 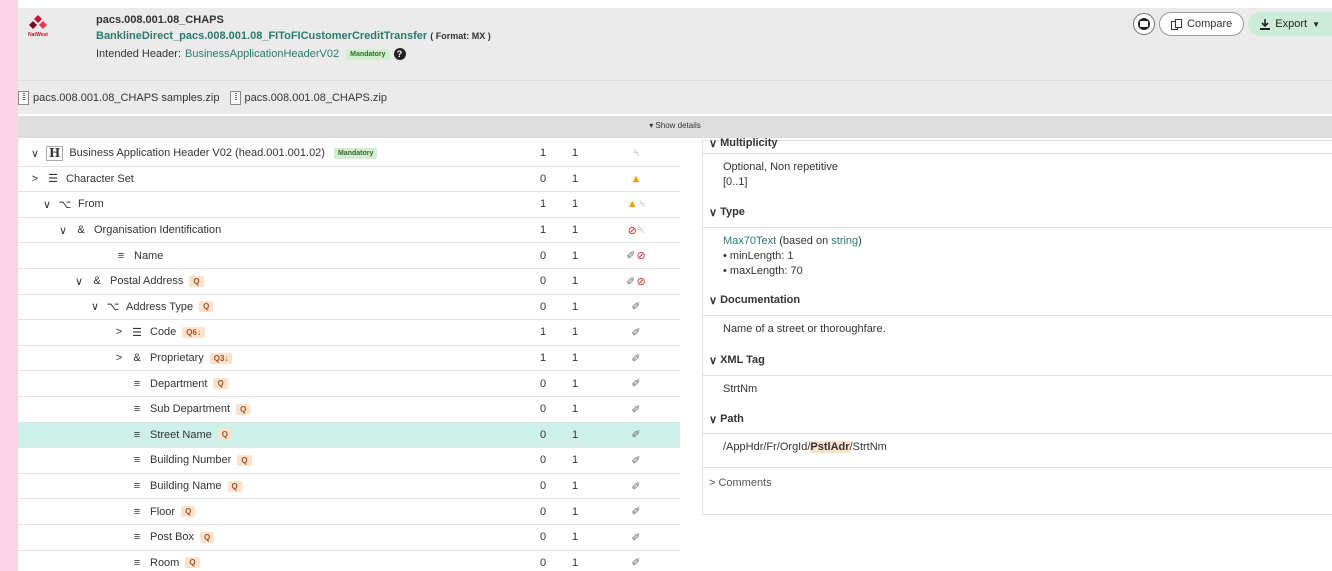 I want to click on search-tag: Q6↓, so click(x=193, y=332).